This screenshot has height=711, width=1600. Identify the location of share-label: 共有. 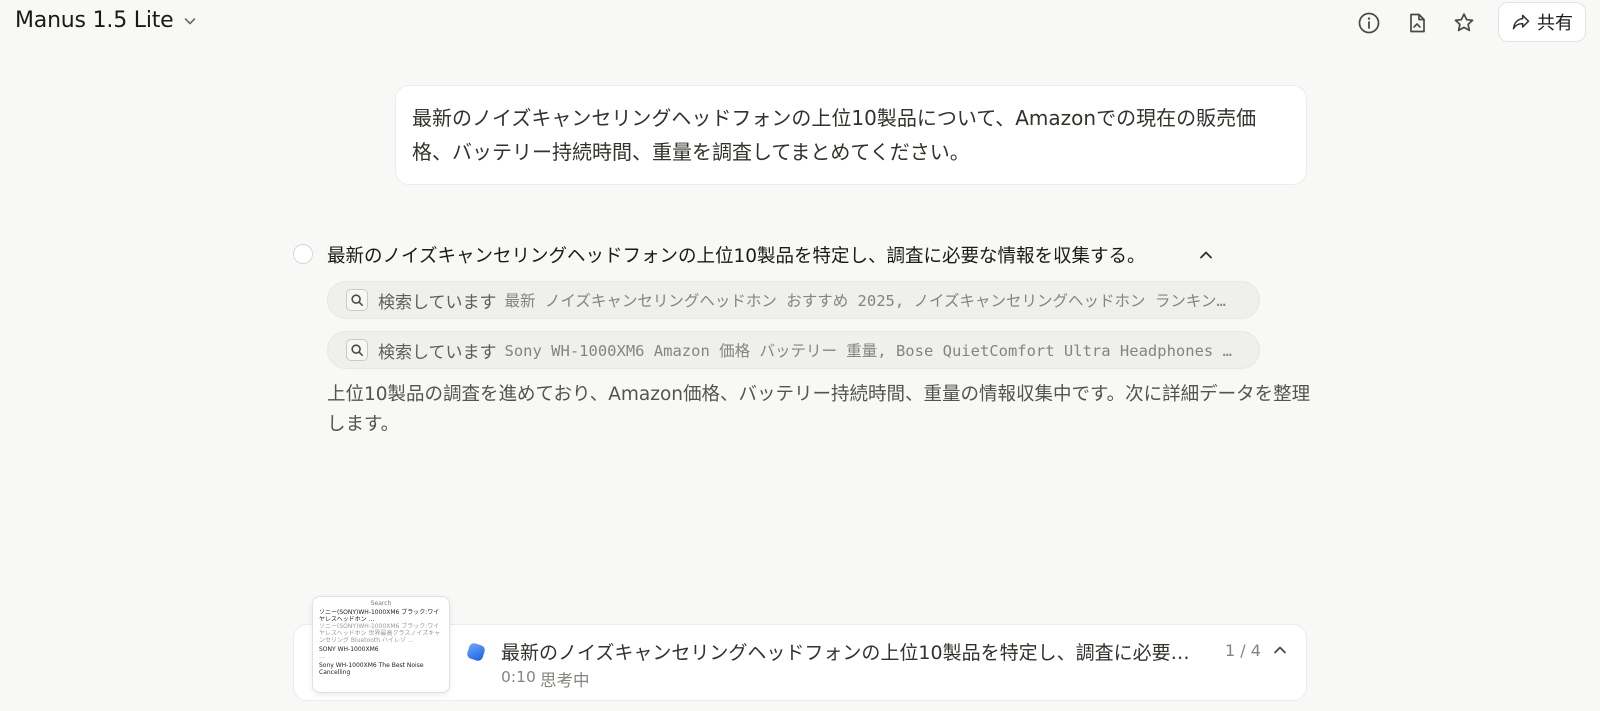
(1555, 23).